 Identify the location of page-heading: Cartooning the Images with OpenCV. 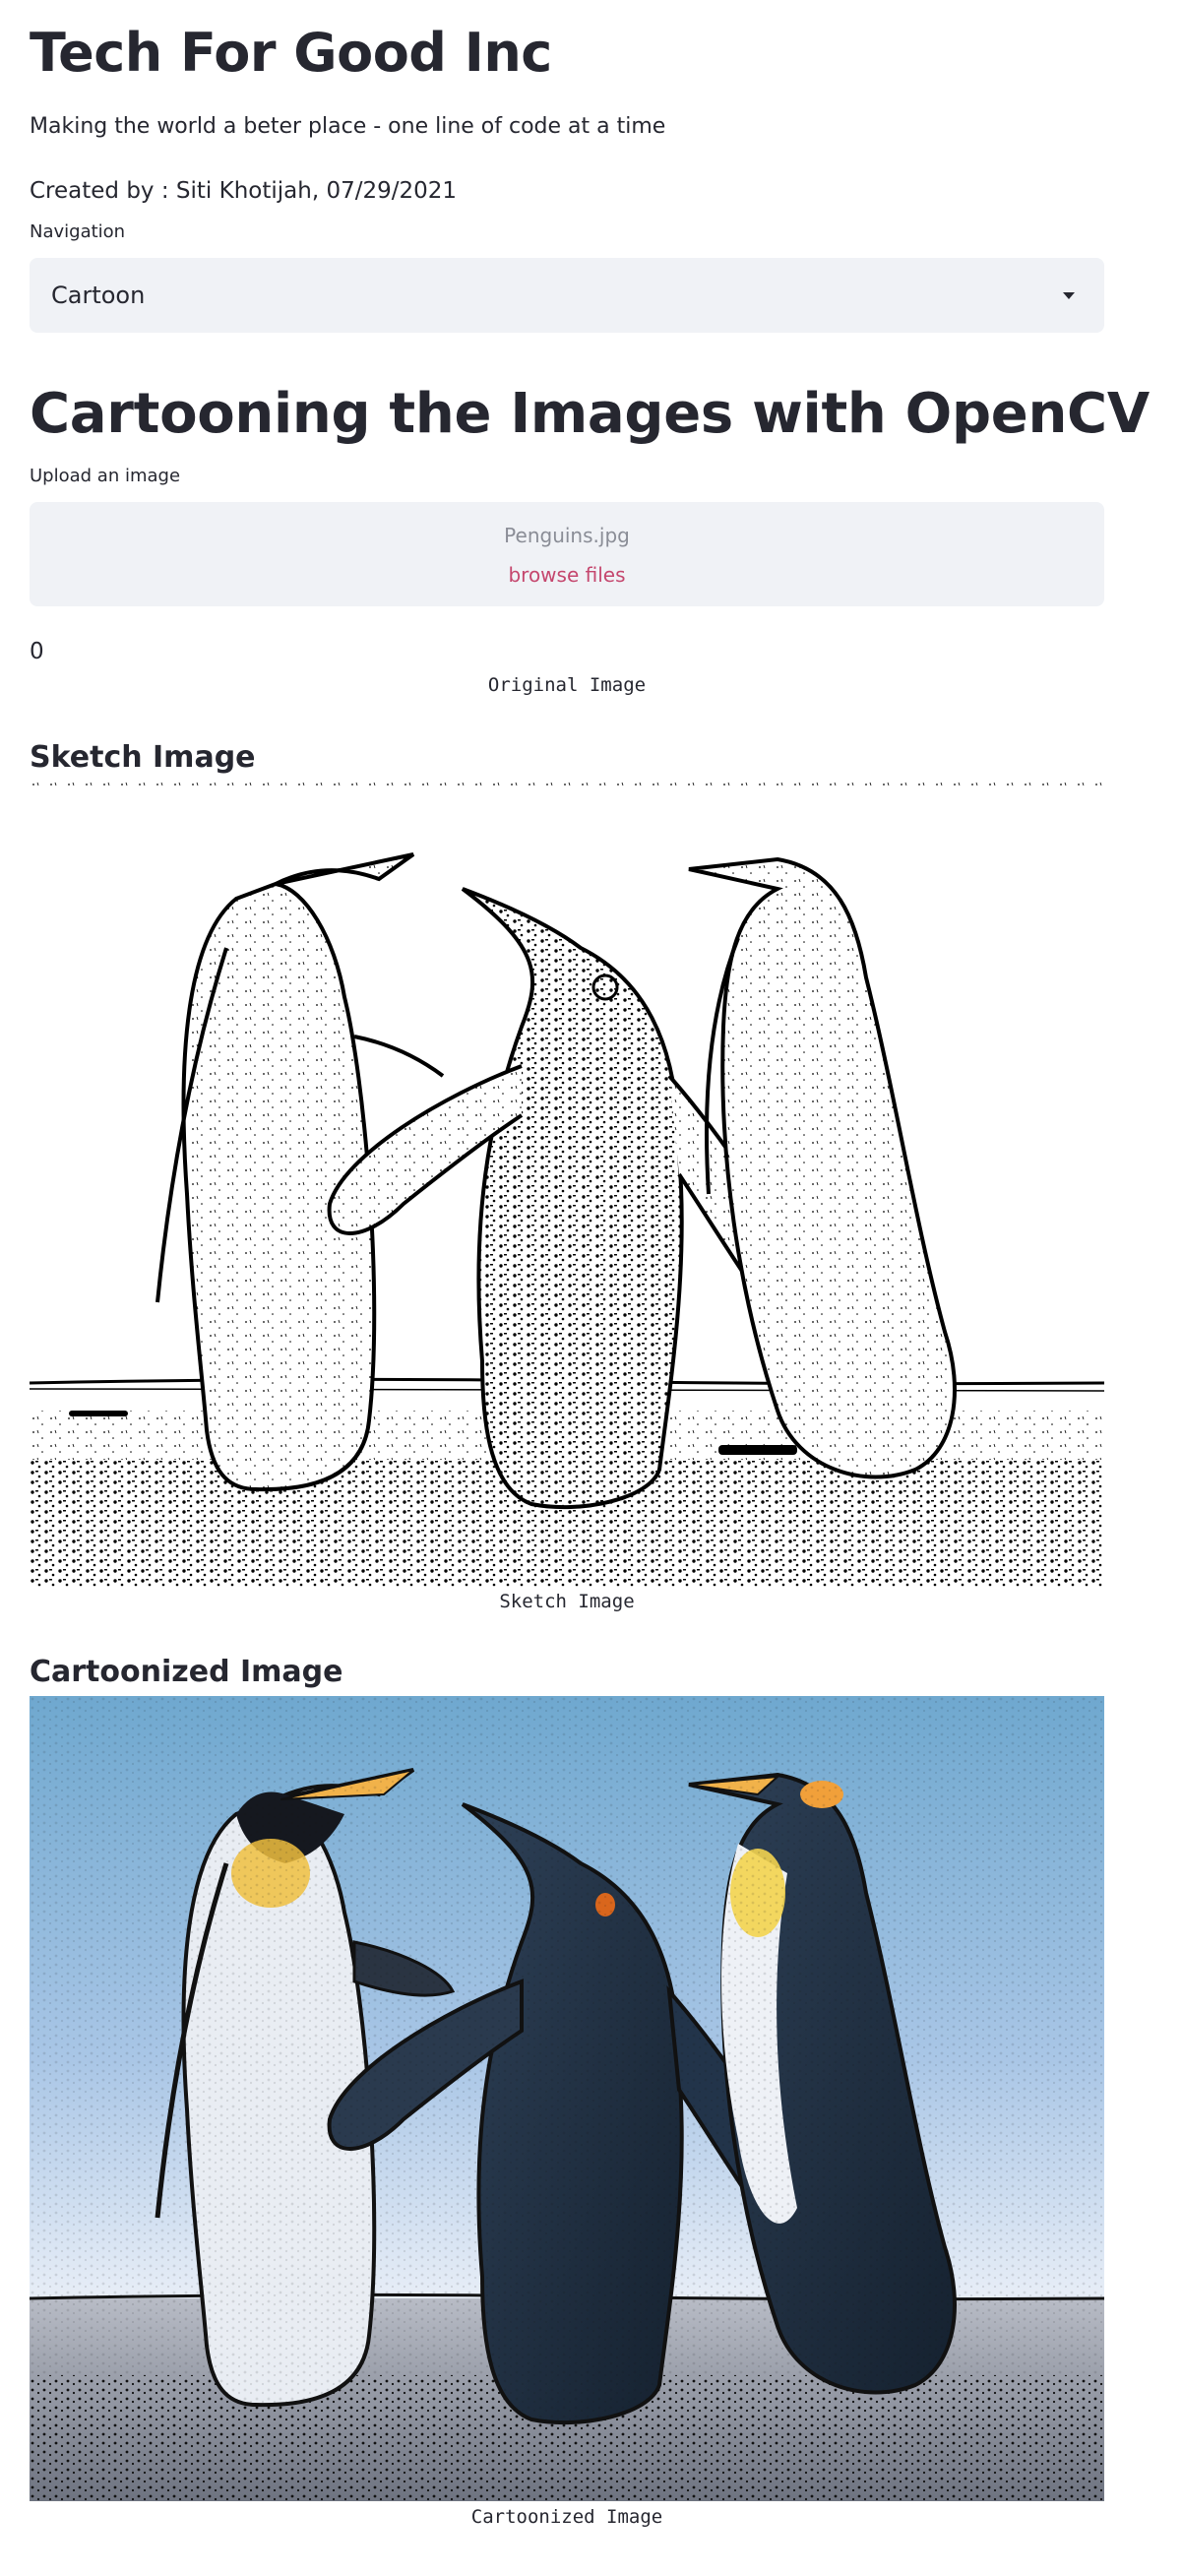
(590, 414).